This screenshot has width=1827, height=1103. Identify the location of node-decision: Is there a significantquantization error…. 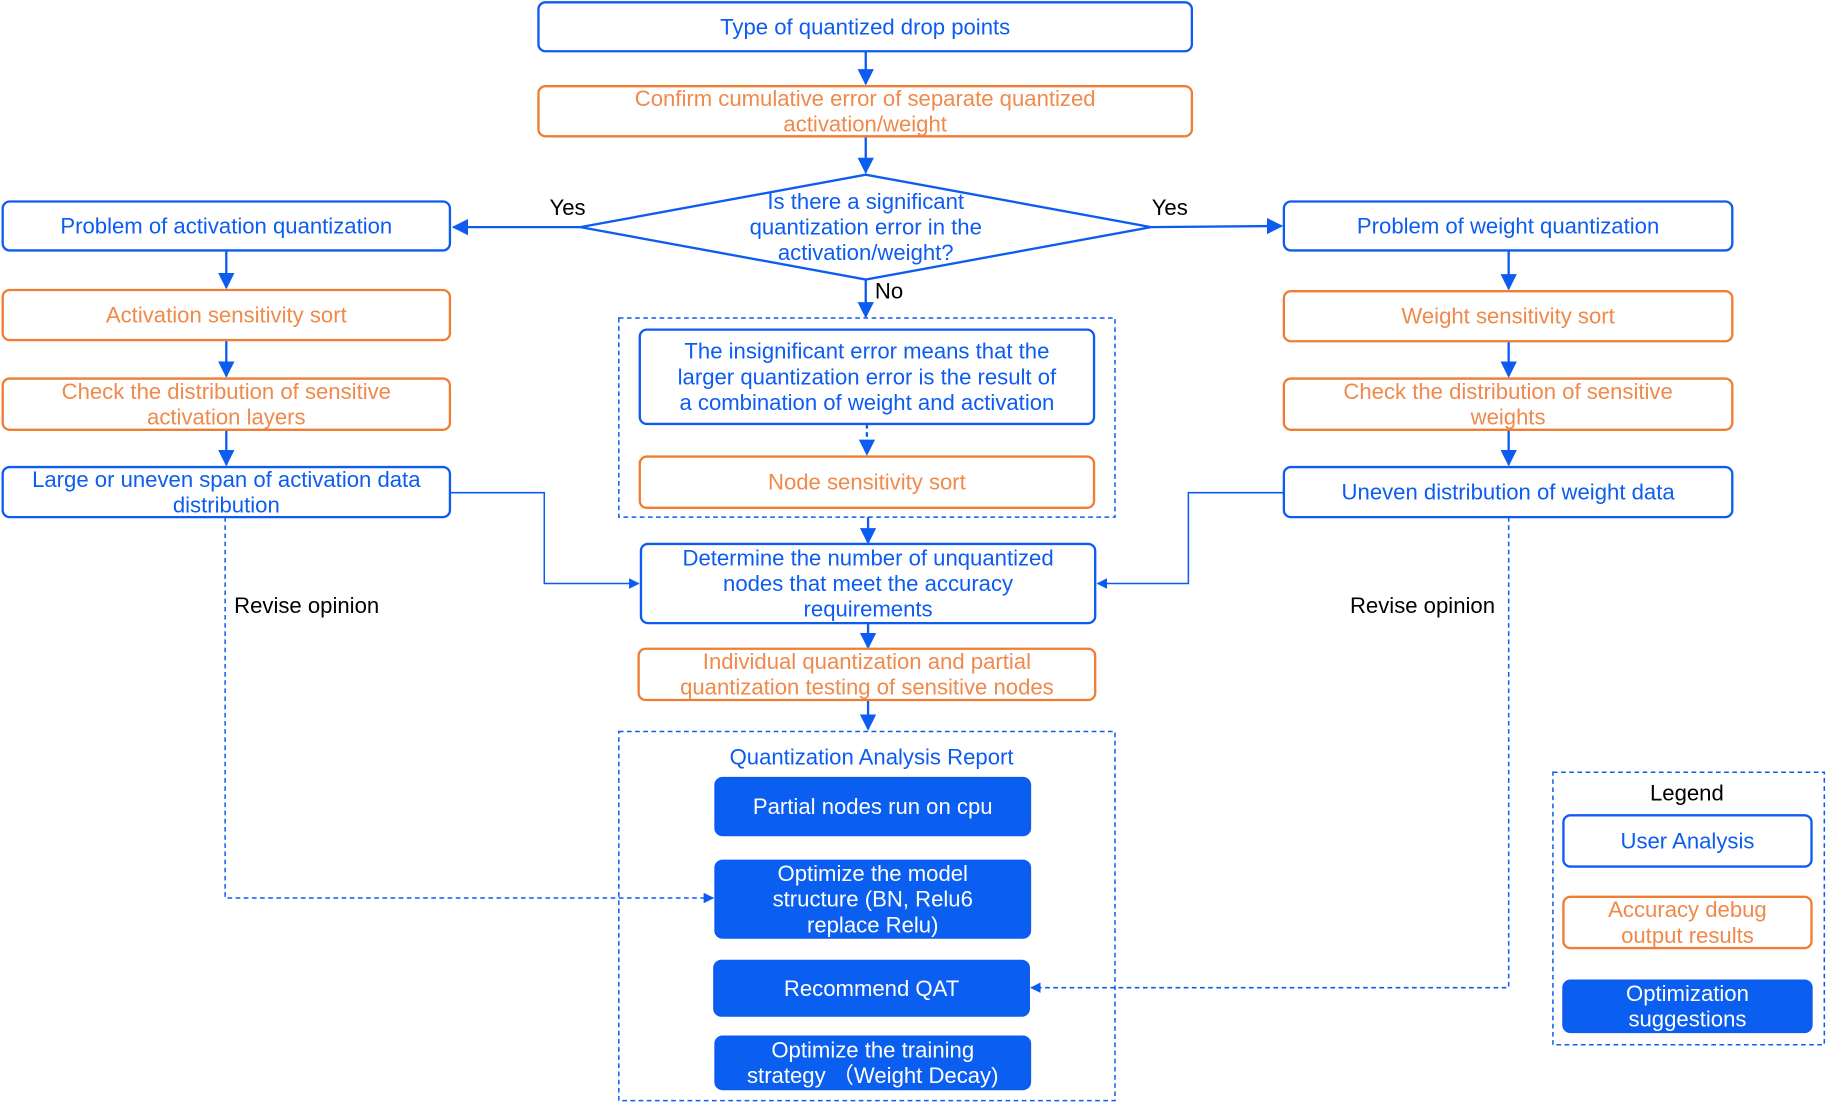
(866, 227).